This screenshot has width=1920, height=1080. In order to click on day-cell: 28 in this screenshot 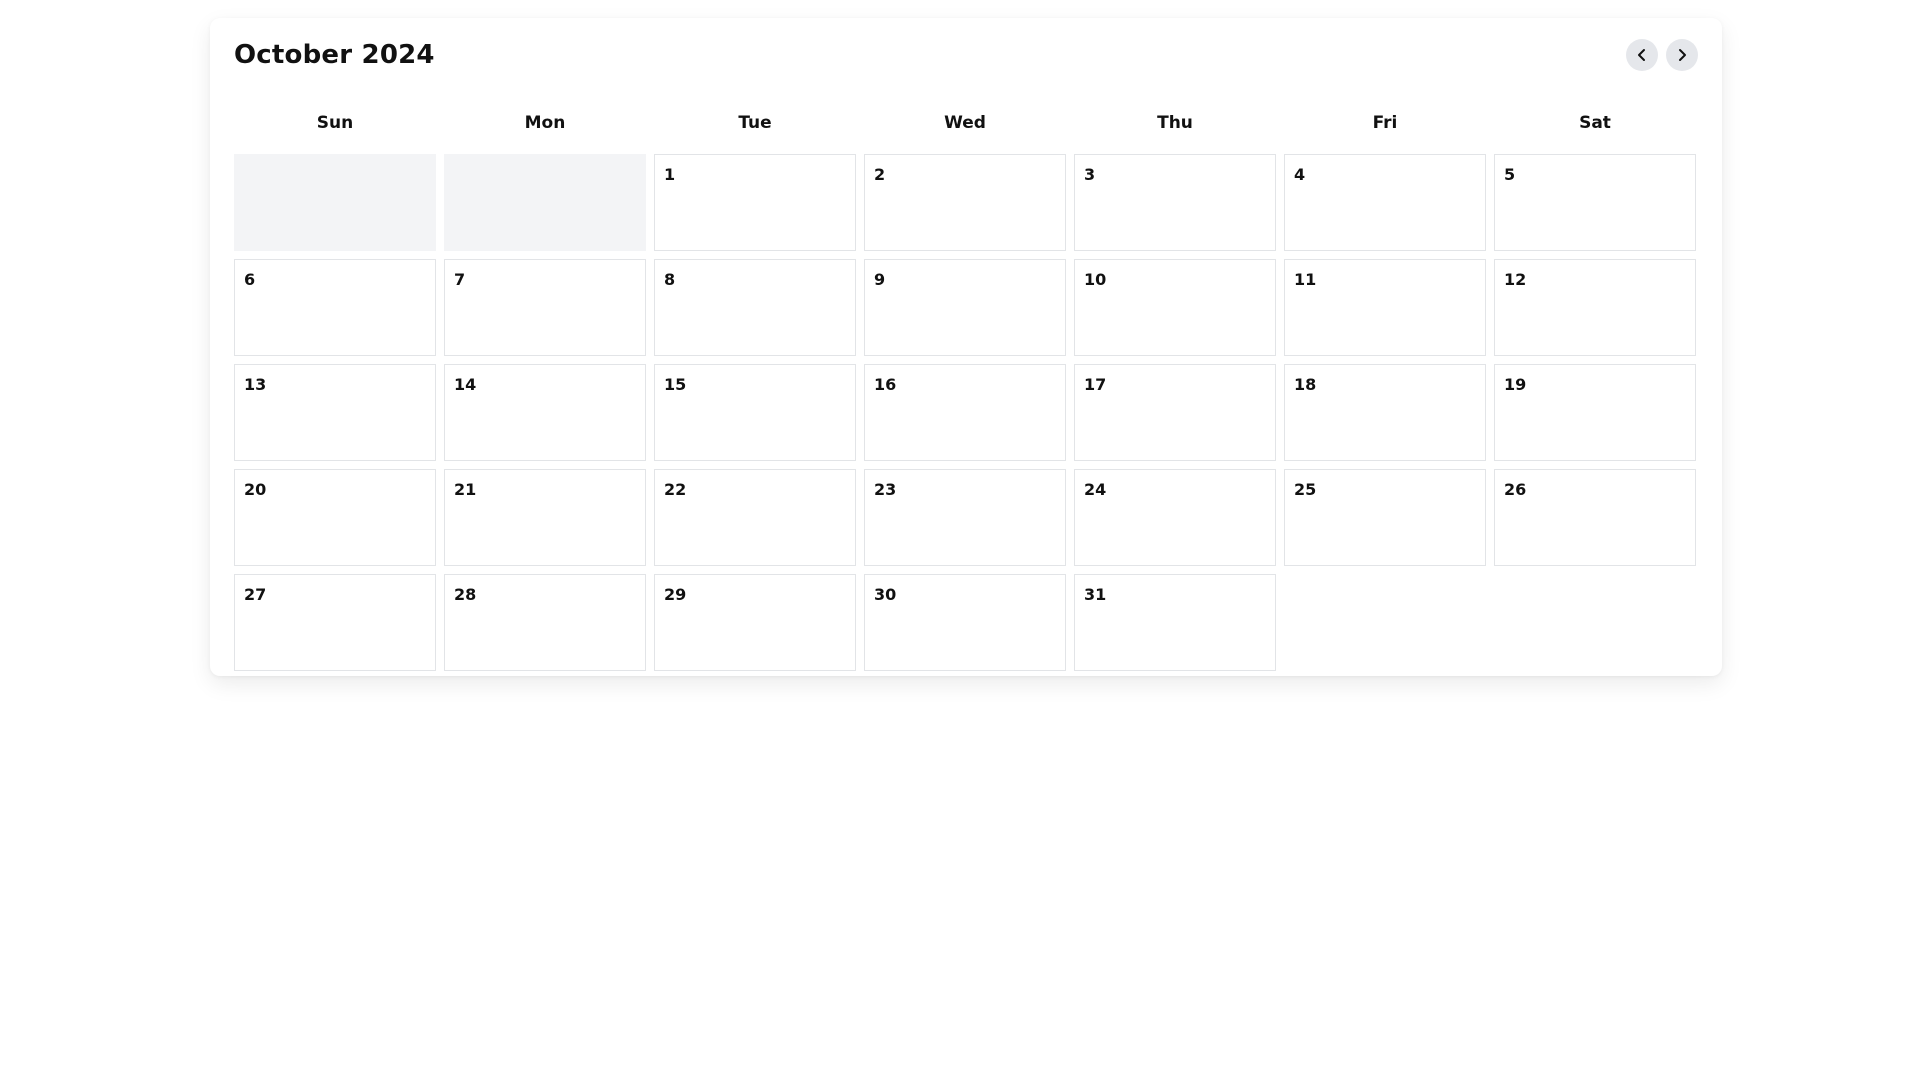, I will do `click(545, 622)`.